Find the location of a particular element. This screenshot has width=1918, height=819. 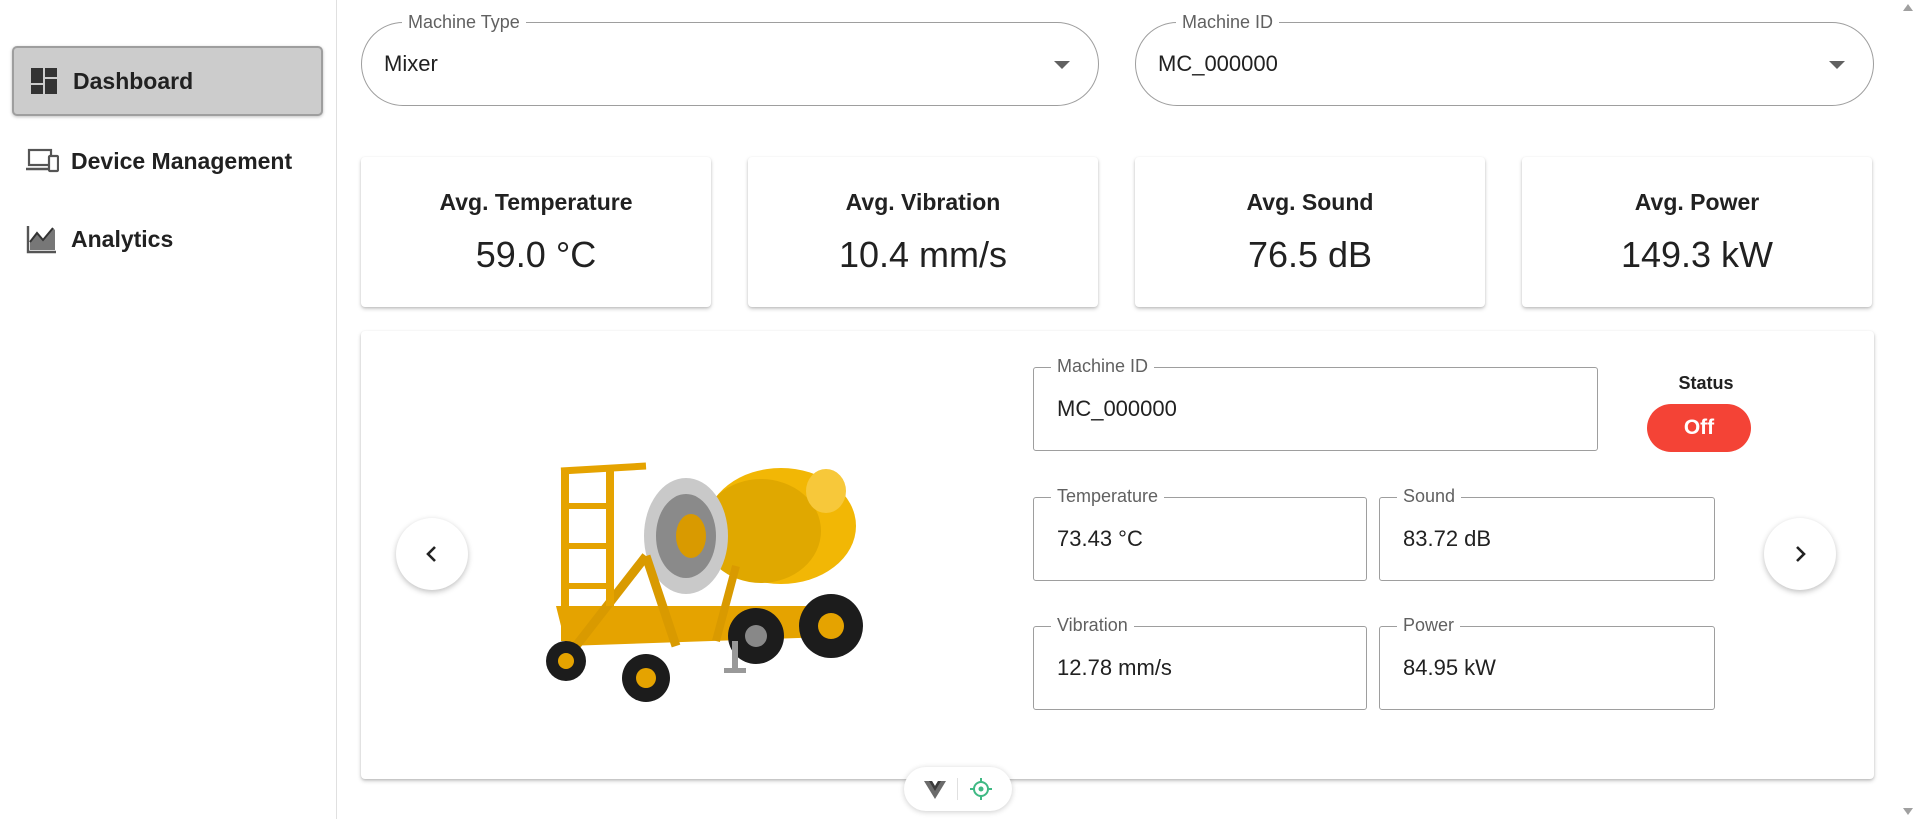

chevron-left-icon is located at coordinates (431, 554).